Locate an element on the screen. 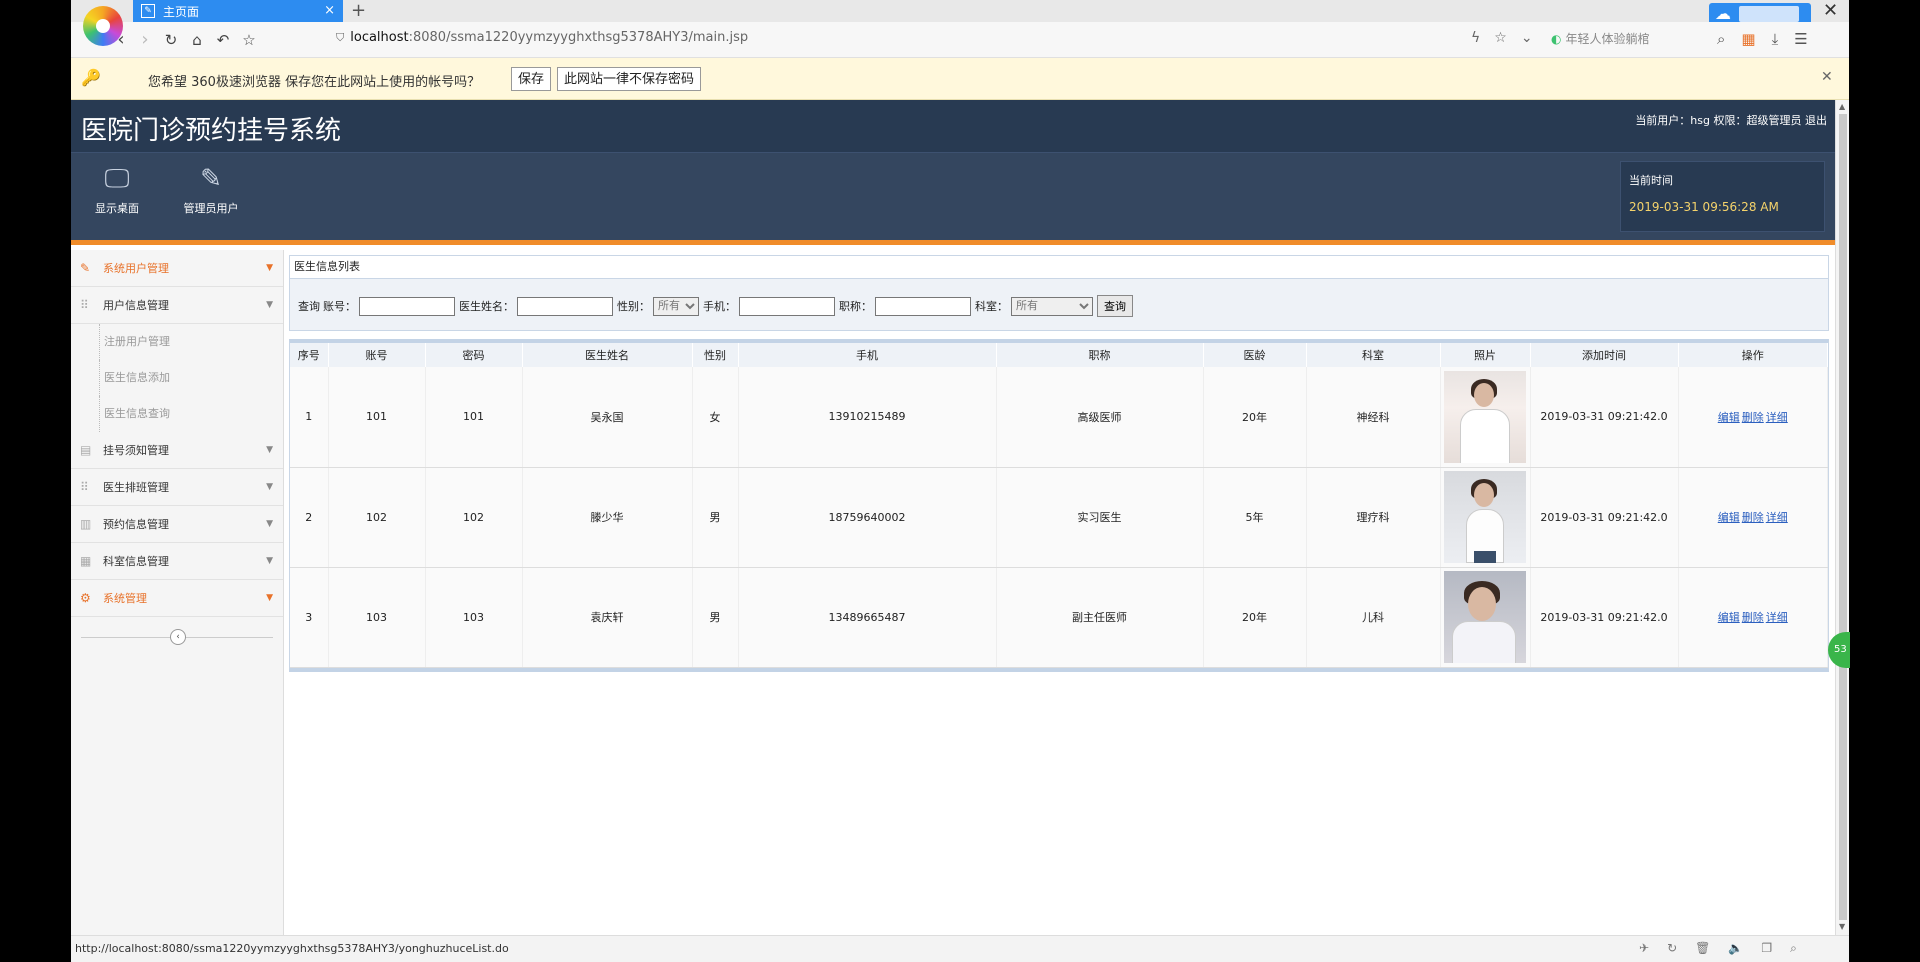 The image size is (1920, 962). gender-label: 性别： is located at coordinates (633, 306).